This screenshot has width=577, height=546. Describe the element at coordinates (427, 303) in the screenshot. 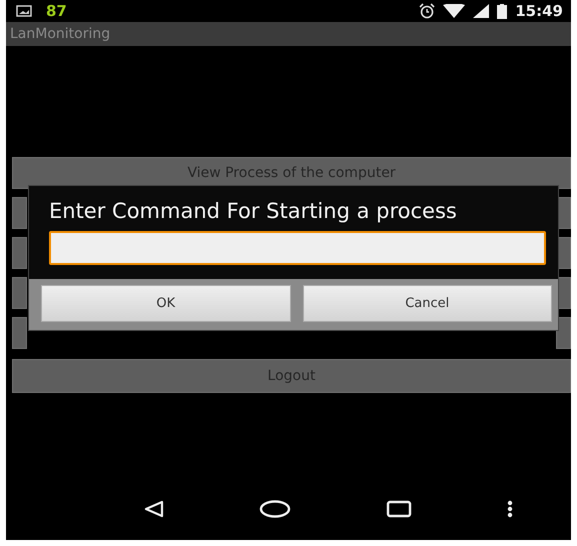

I see `dialog-button: Cancel` at that location.